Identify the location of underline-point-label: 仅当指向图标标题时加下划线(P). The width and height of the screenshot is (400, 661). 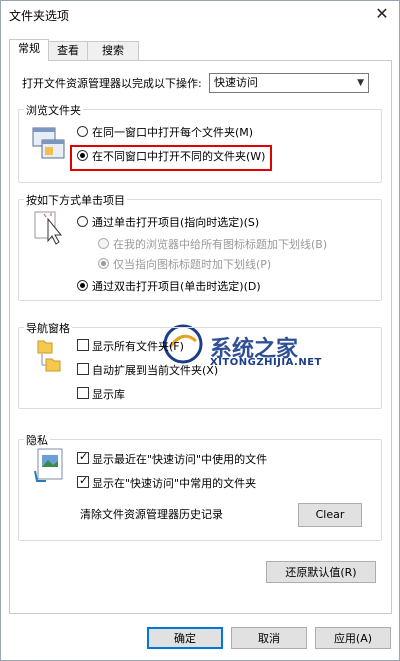
(192, 264).